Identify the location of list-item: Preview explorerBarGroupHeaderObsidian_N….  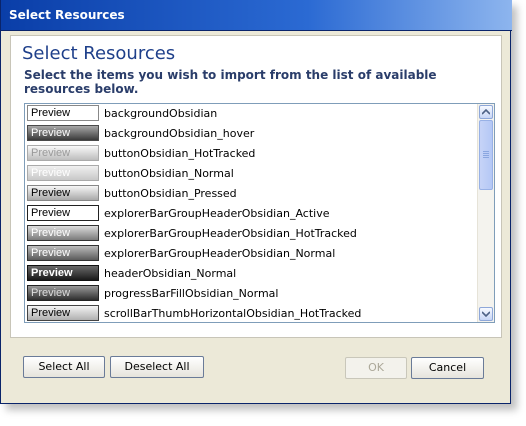
(251, 254).